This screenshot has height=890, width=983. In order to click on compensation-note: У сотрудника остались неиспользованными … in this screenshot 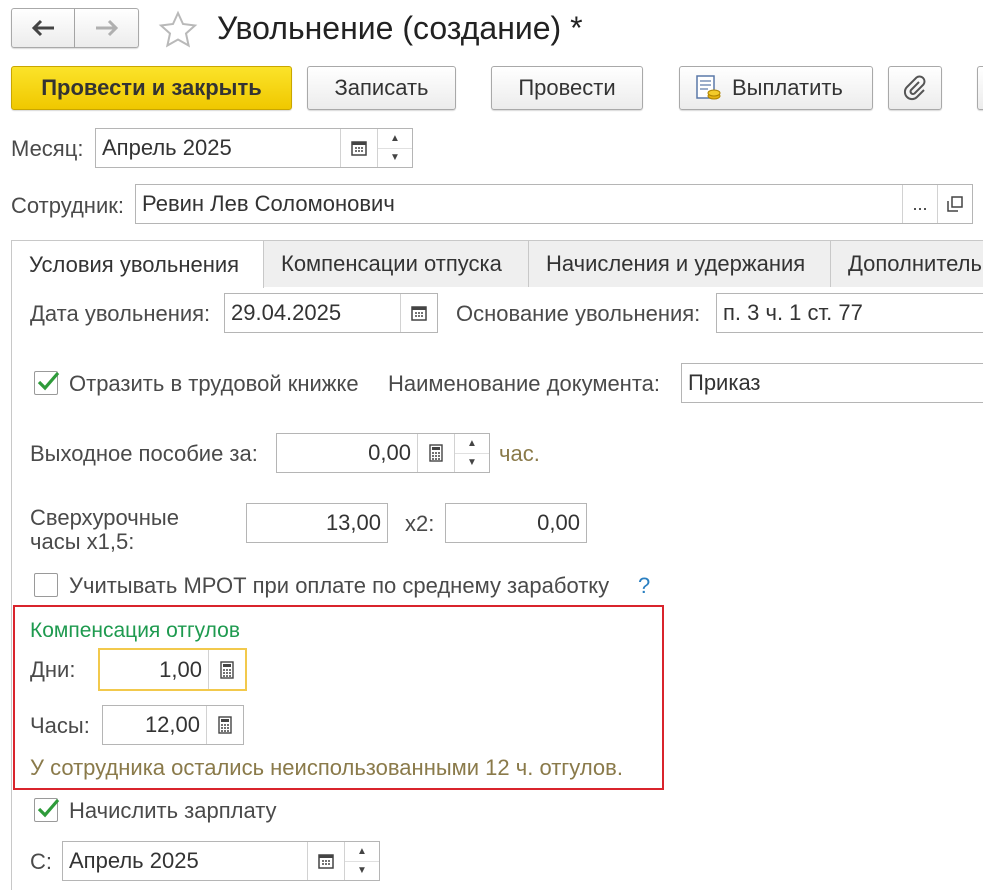, I will do `click(326, 767)`.